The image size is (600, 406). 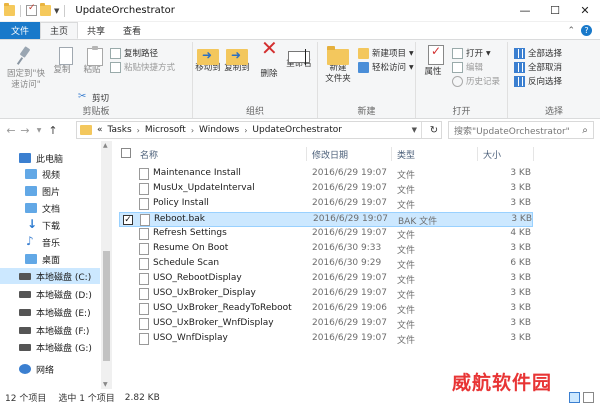 What do you see at coordinates (197, 278) in the screenshot?
I see `file-name: USO_RebootDisplay` at bounding box center [197, 278].